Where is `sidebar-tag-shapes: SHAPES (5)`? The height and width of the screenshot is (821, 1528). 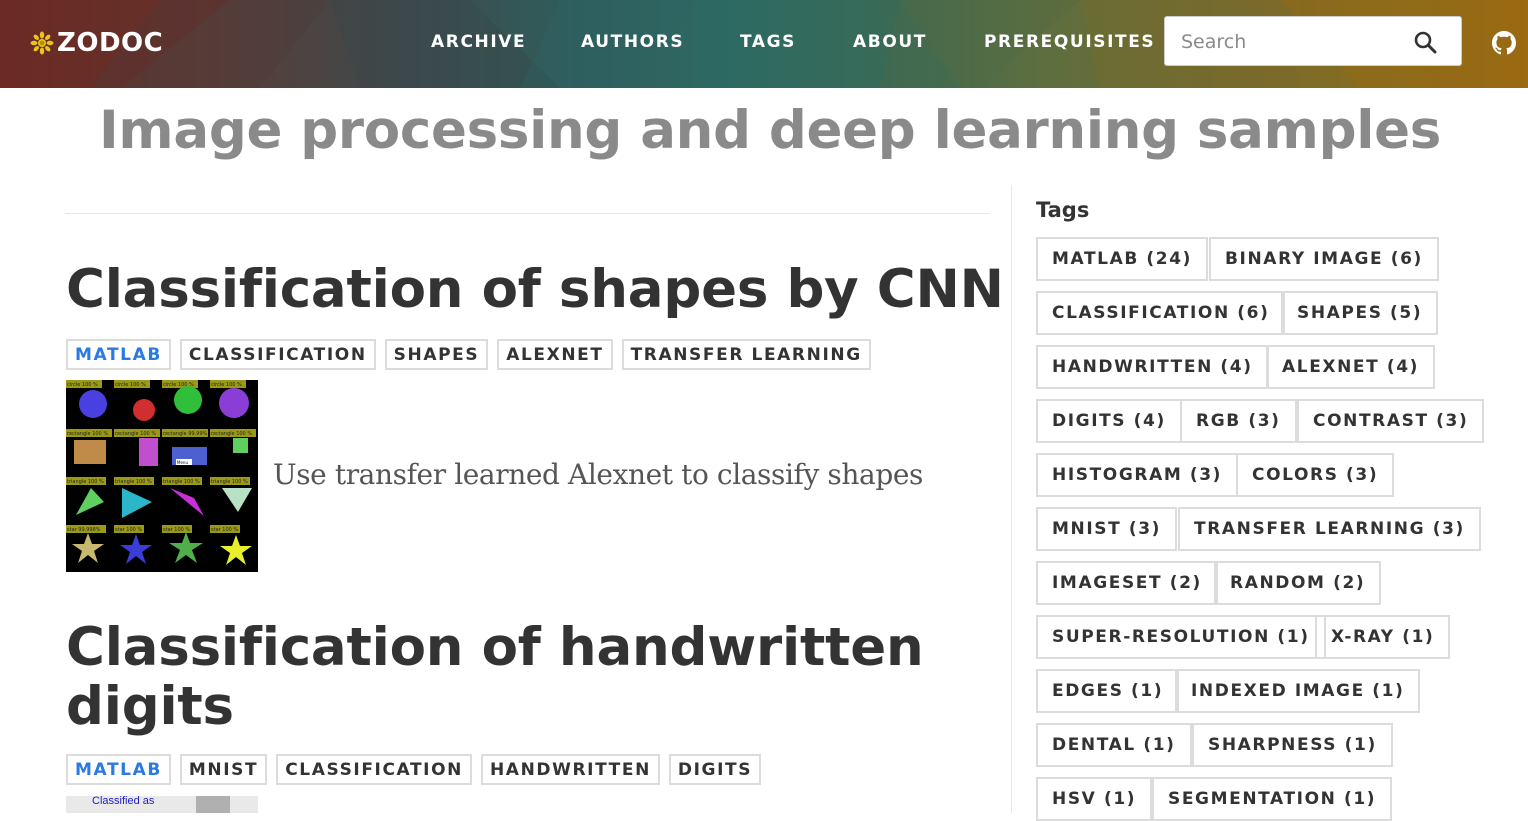
sidebar-tag-shapes: SHAPES (5) is located at coordinates (1360, 313).